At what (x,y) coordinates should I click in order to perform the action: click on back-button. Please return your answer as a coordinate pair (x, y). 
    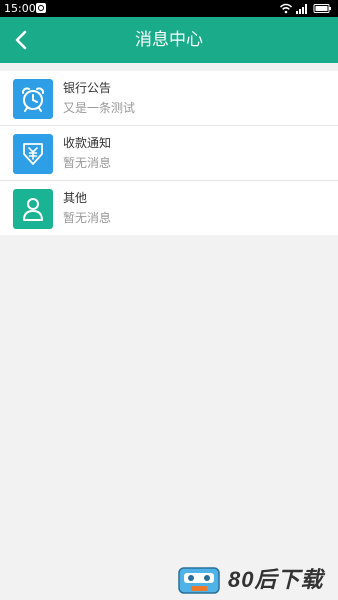
    Looking at the image, I should click on (21, 40).